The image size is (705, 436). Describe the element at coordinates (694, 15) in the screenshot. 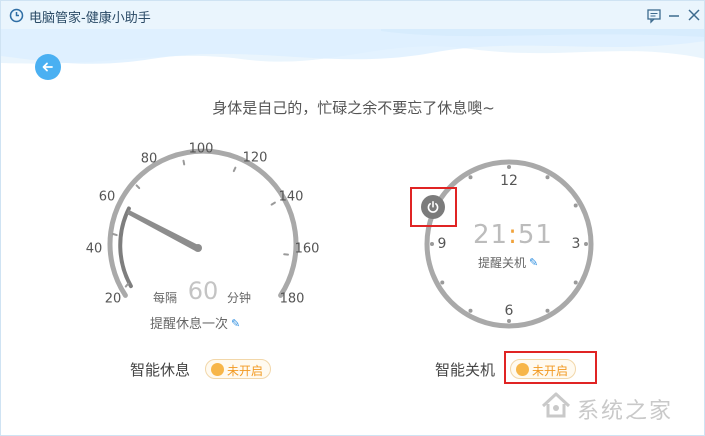

I see `close-icon` at that location.